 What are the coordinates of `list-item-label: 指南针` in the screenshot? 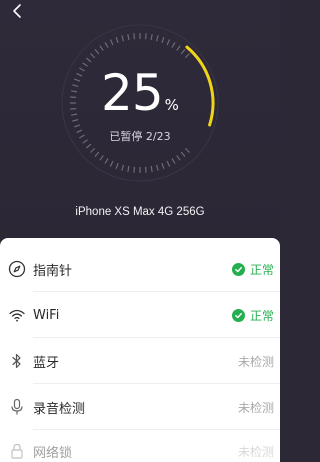 It's located at (53, 271).